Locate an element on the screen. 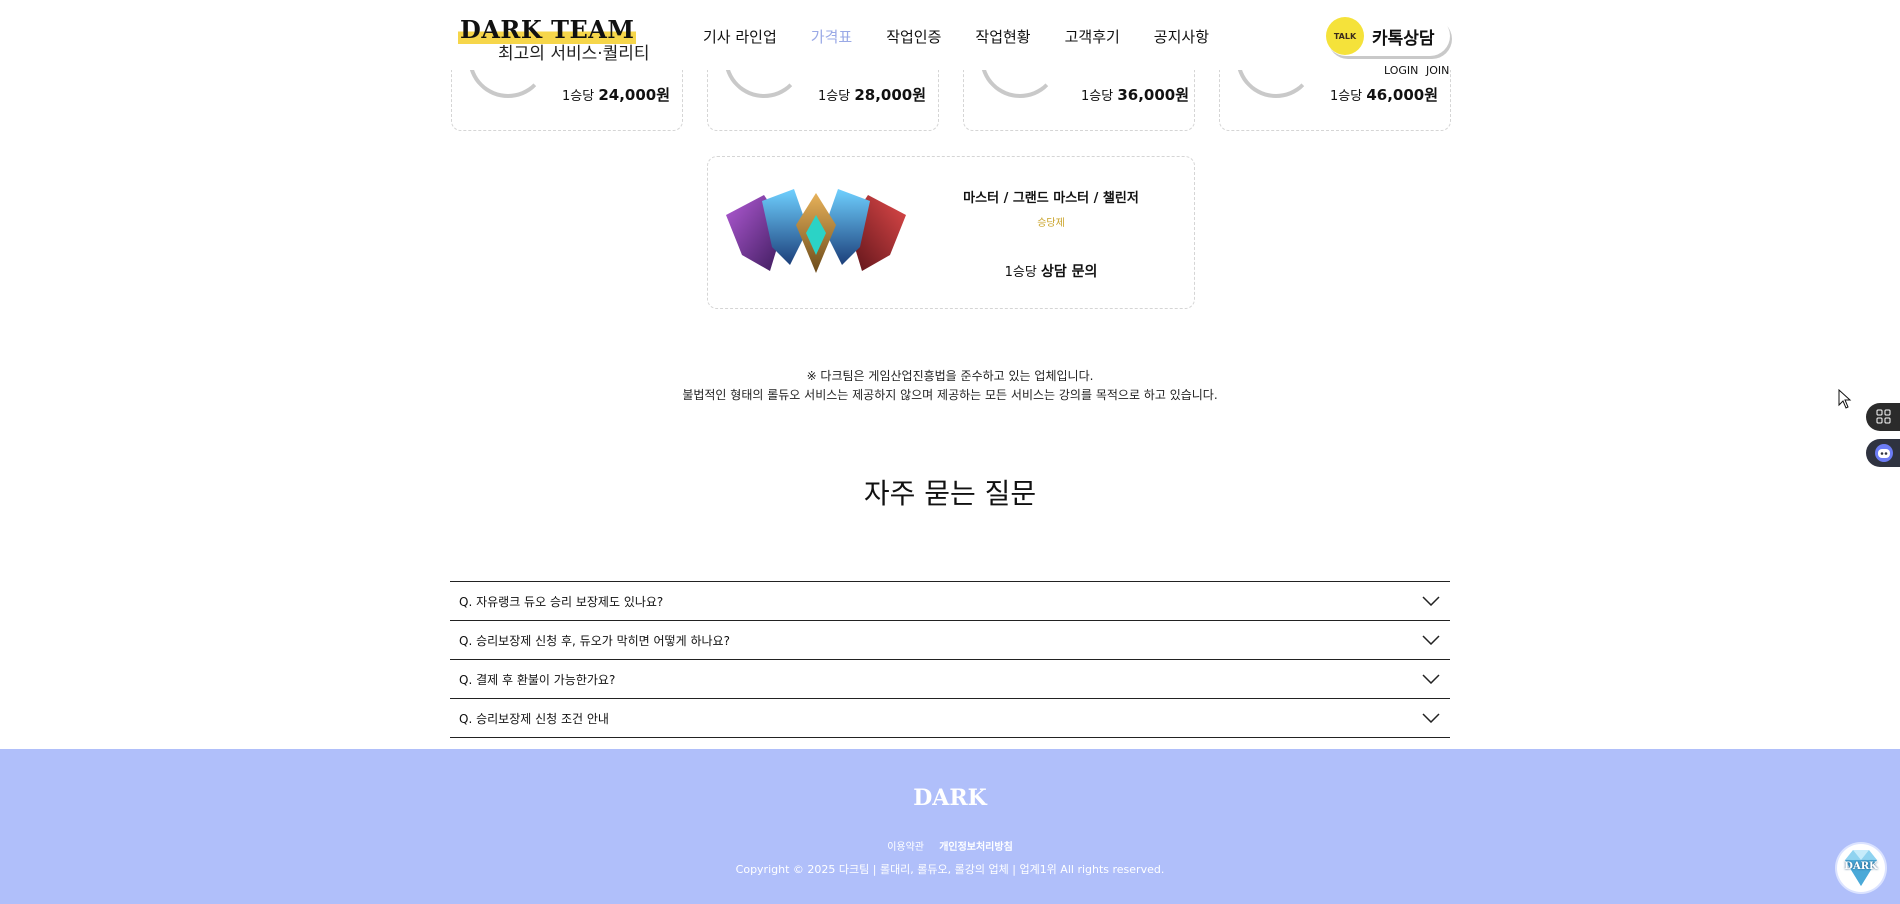  faq-item: Q. 자유랭크 듀오 승리 보장제도 있나요? is located at coordinates (950, 600).